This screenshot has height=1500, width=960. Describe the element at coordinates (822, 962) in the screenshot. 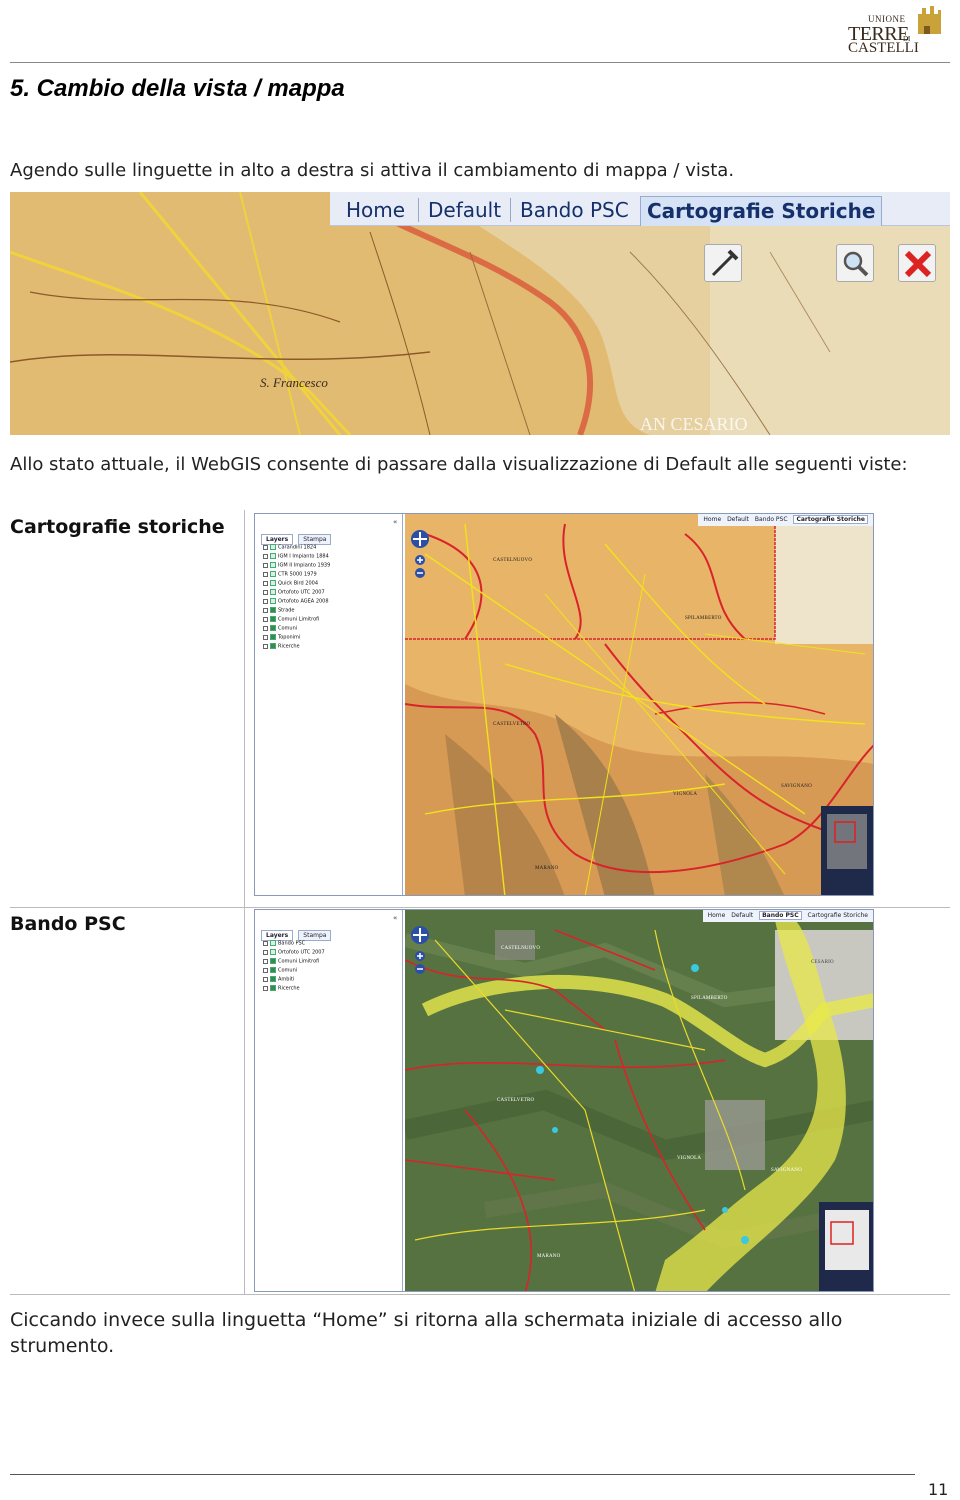

I see `place-cesario: CESARIO` at that location.